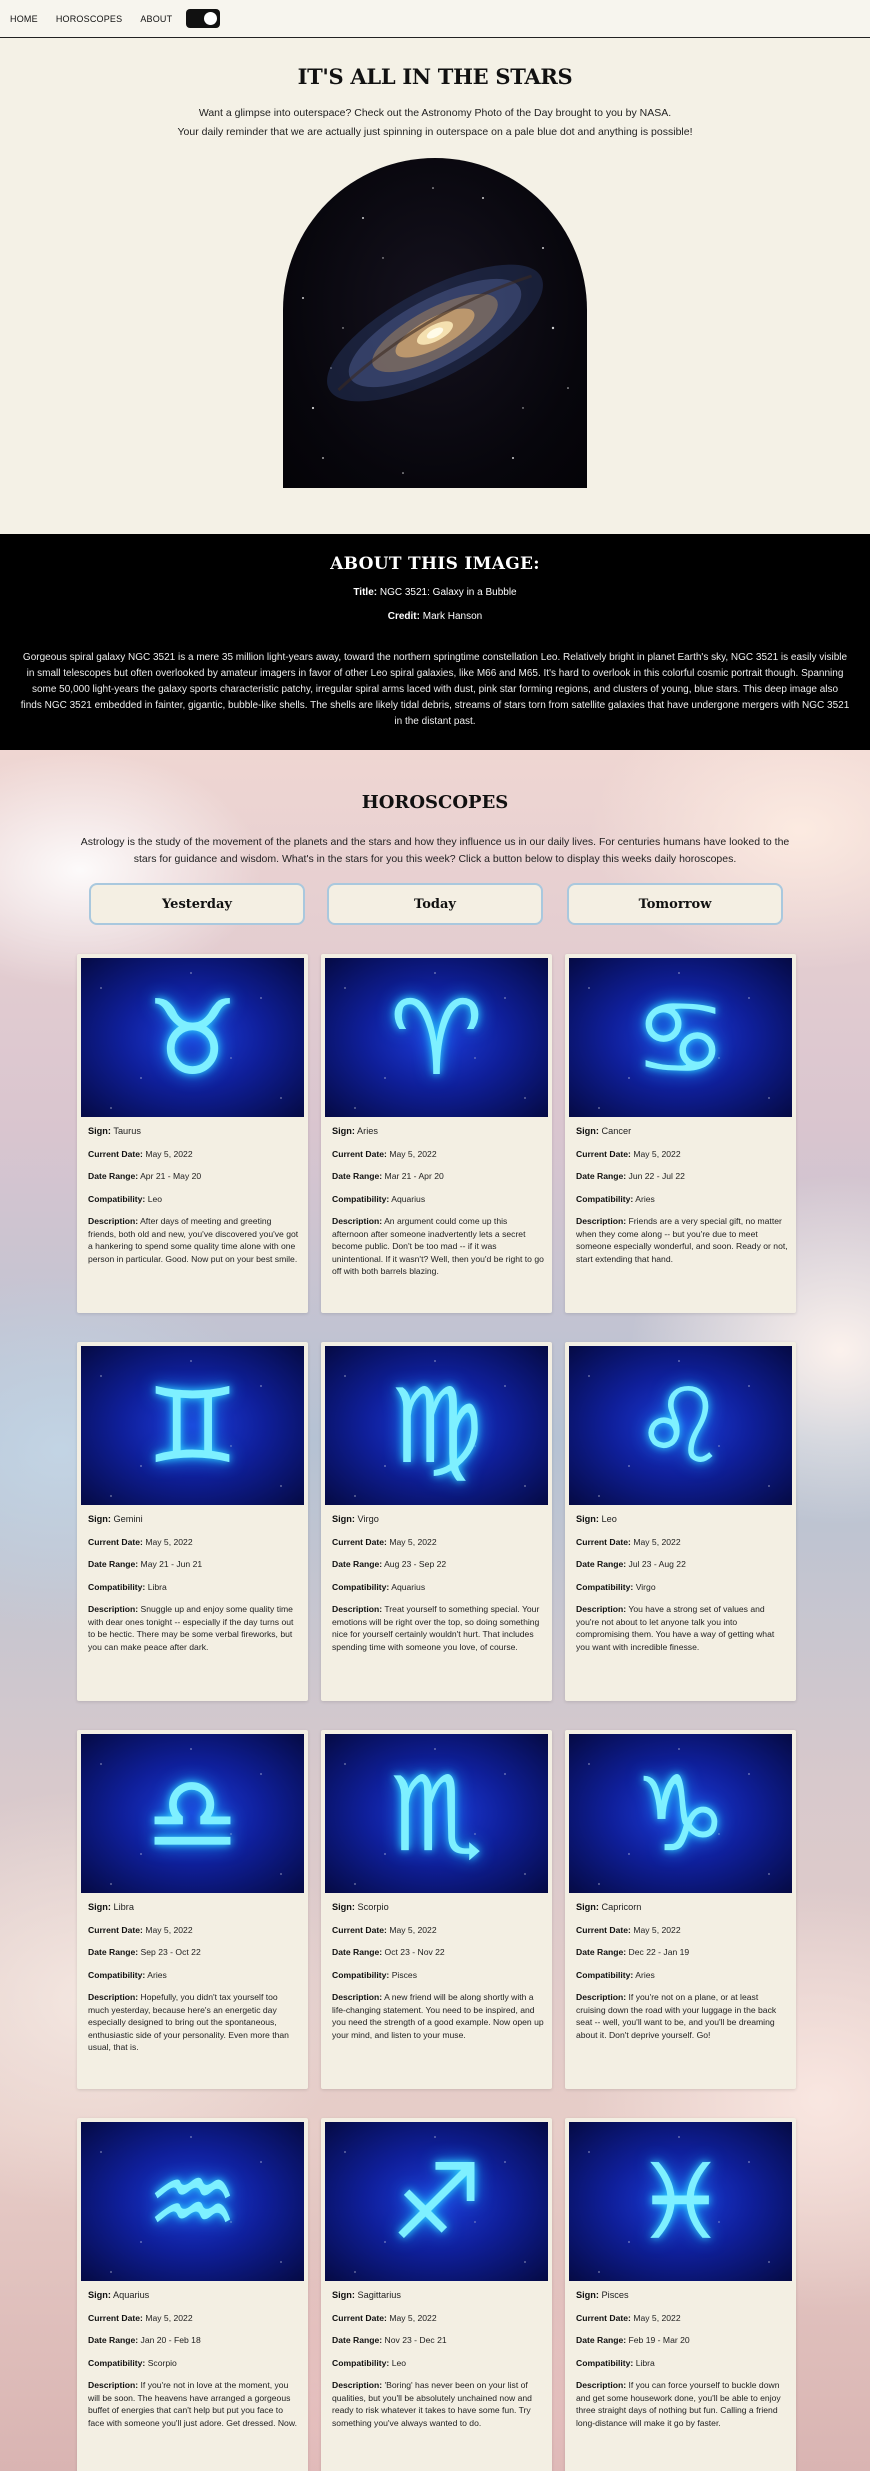  Describe the element at coordinates (194, 1587) in the screenshot. I see `compatibility-row: Compatibility: Libra` at that location.